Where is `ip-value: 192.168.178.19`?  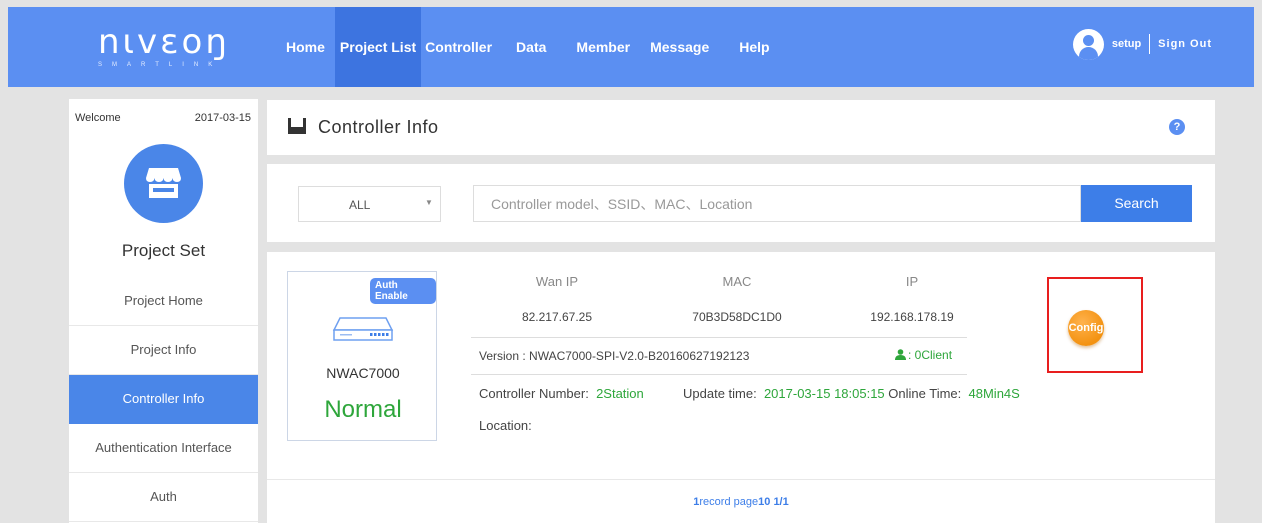
ip-value: 192.168.178.19 is located at coordinates (912, 317).